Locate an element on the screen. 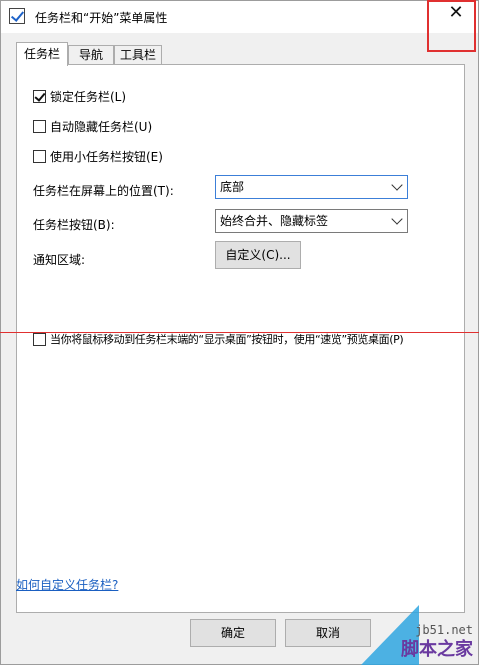 This screenshot has width=479, height=665. taskbar-buttons-select: 始终合并、隐藏标签 is located at coordinates (311, 221).